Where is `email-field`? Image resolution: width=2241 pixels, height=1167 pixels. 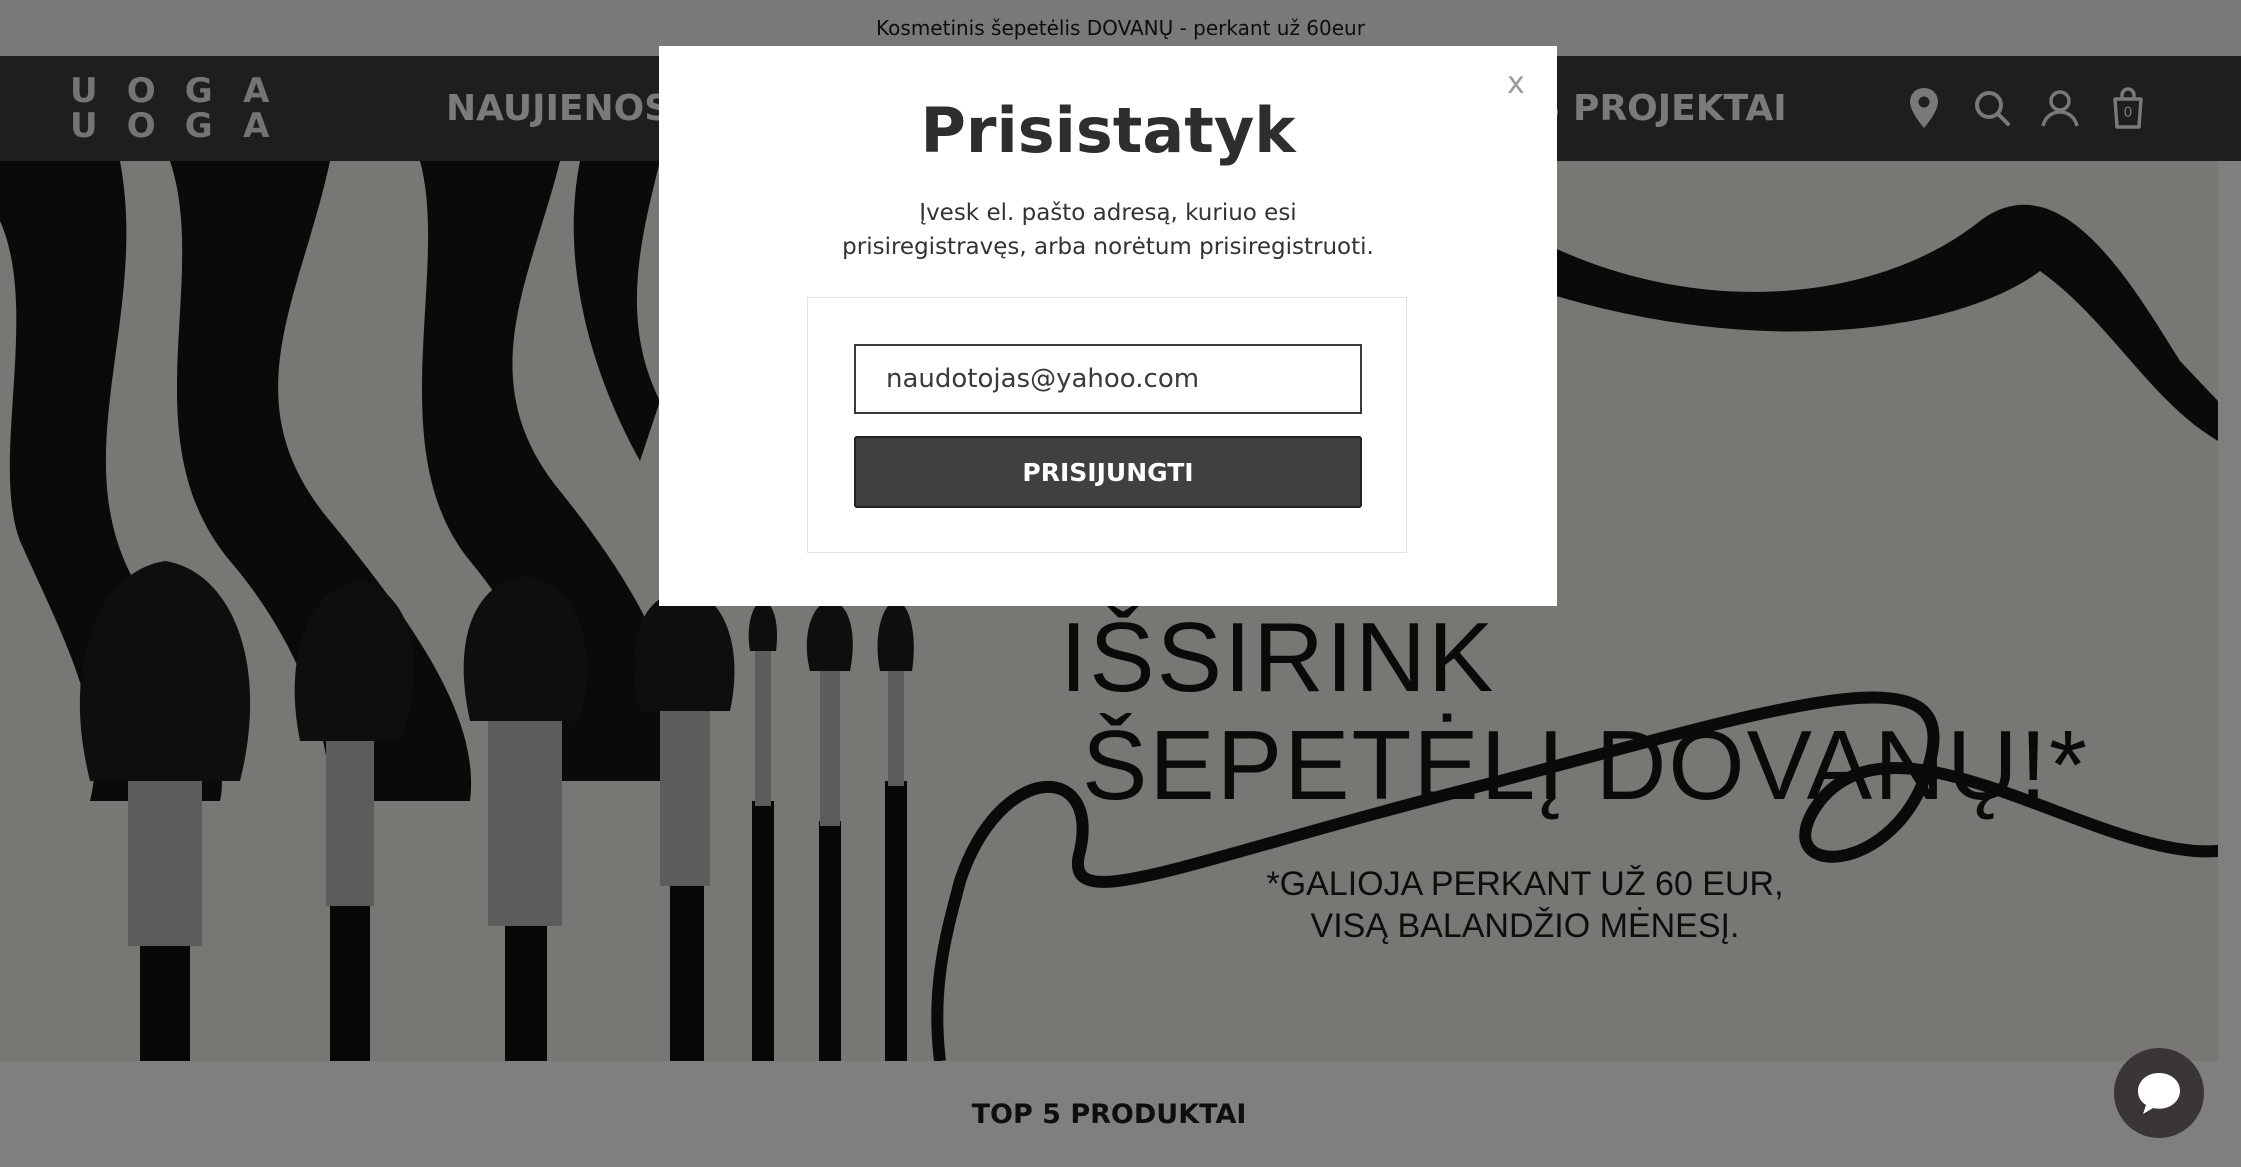
email-field is located at coordinates (1108, 379).